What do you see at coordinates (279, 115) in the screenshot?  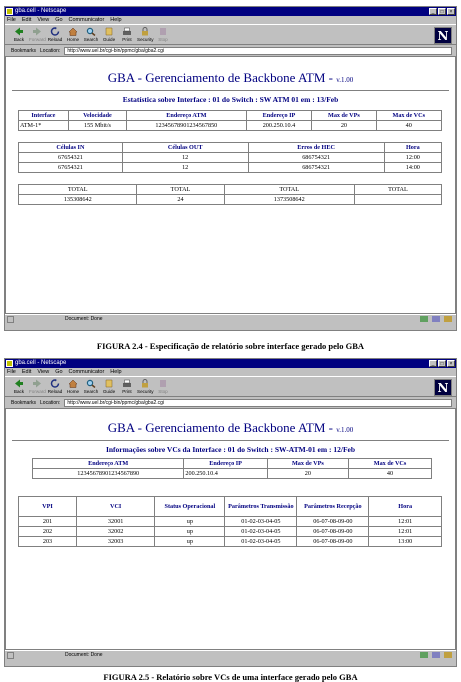 I see `col-endereco-ip: Endereço IP` at bounding box center [279, 115].